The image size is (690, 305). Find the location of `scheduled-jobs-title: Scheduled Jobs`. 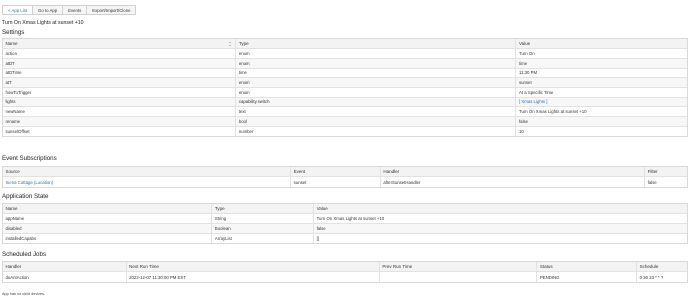

scheduled-jobs-title: Scheduled Jobs is located at coordinates (24, 254).